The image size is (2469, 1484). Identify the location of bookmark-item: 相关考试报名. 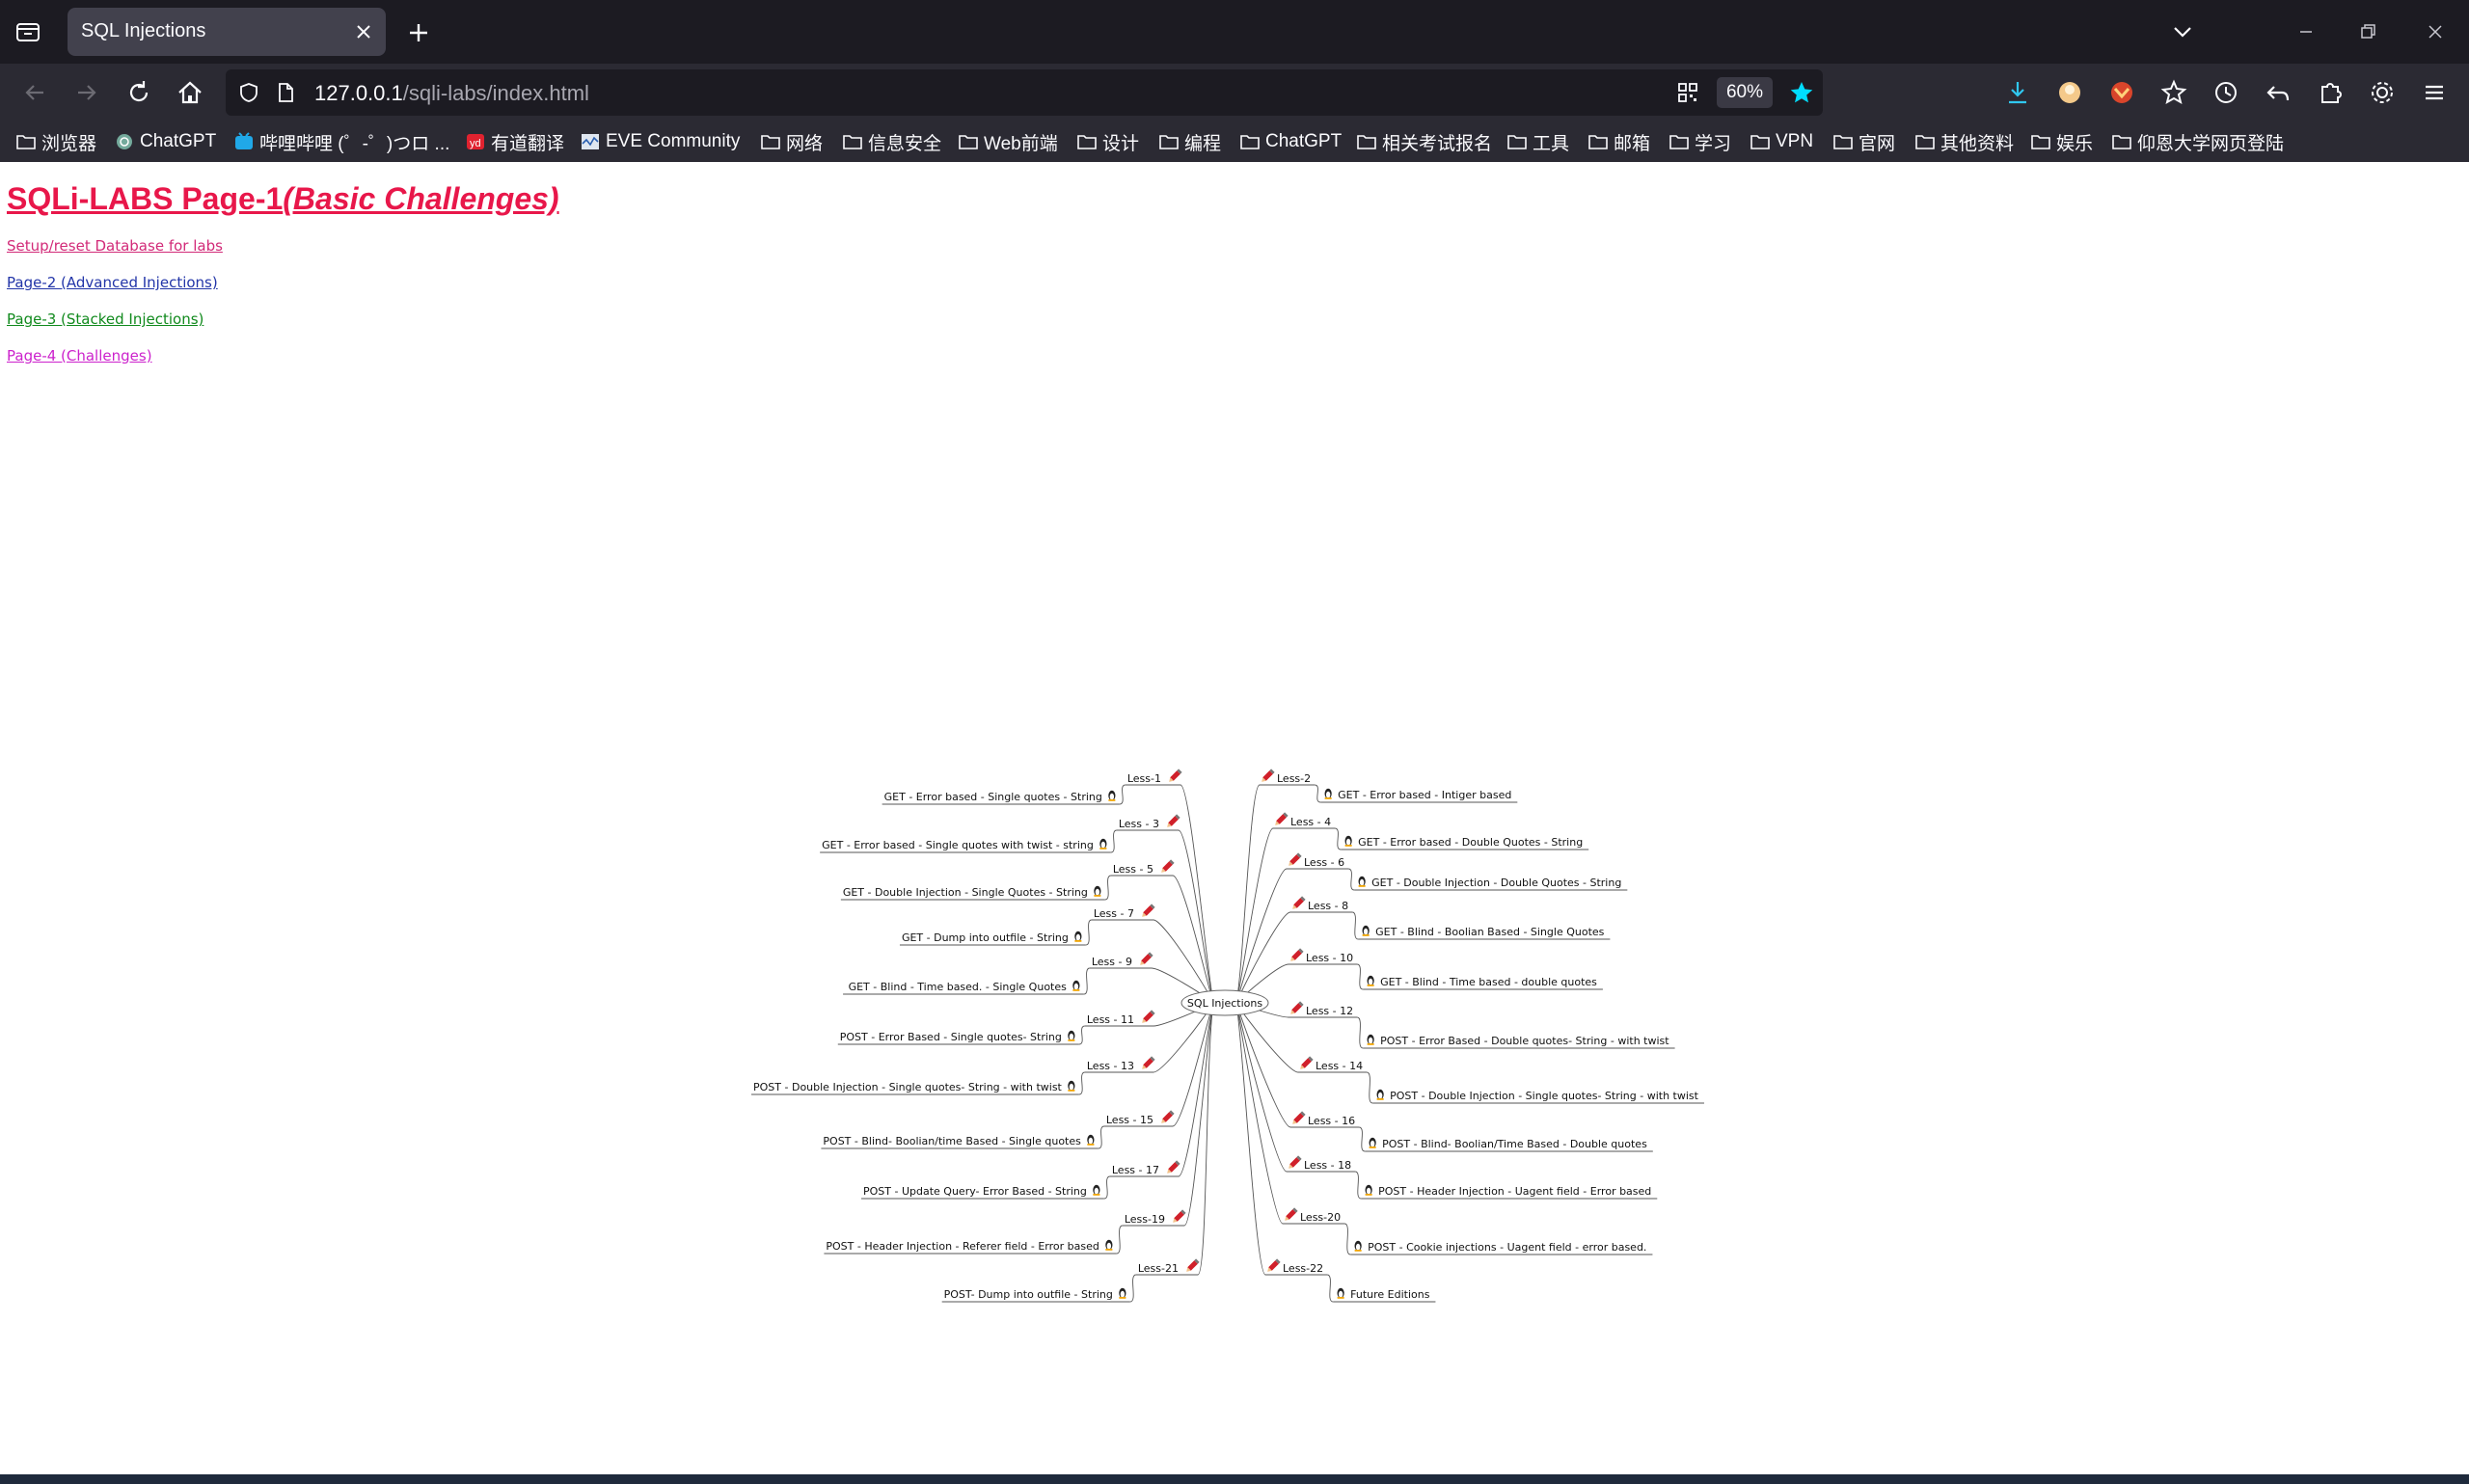
(1424, 141).